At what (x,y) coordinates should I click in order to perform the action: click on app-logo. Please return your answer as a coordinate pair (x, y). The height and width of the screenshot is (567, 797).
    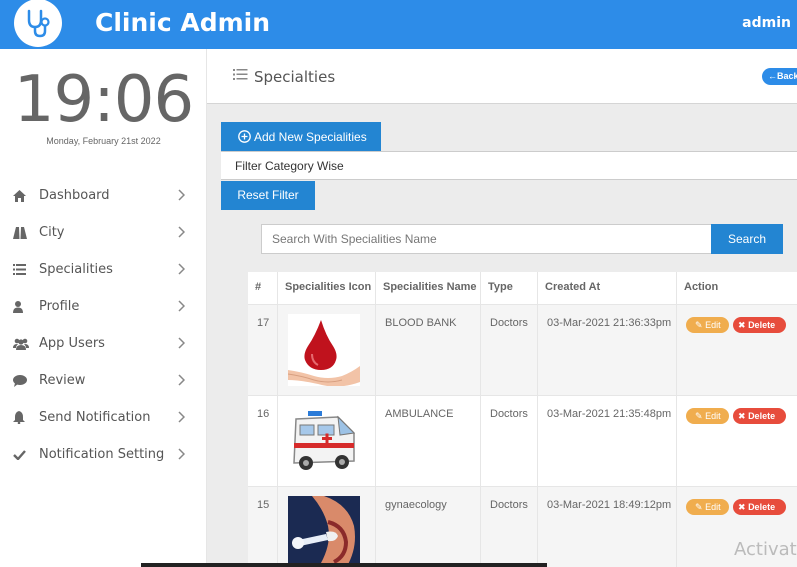
    Looking at the image, I should click on (38, 23).